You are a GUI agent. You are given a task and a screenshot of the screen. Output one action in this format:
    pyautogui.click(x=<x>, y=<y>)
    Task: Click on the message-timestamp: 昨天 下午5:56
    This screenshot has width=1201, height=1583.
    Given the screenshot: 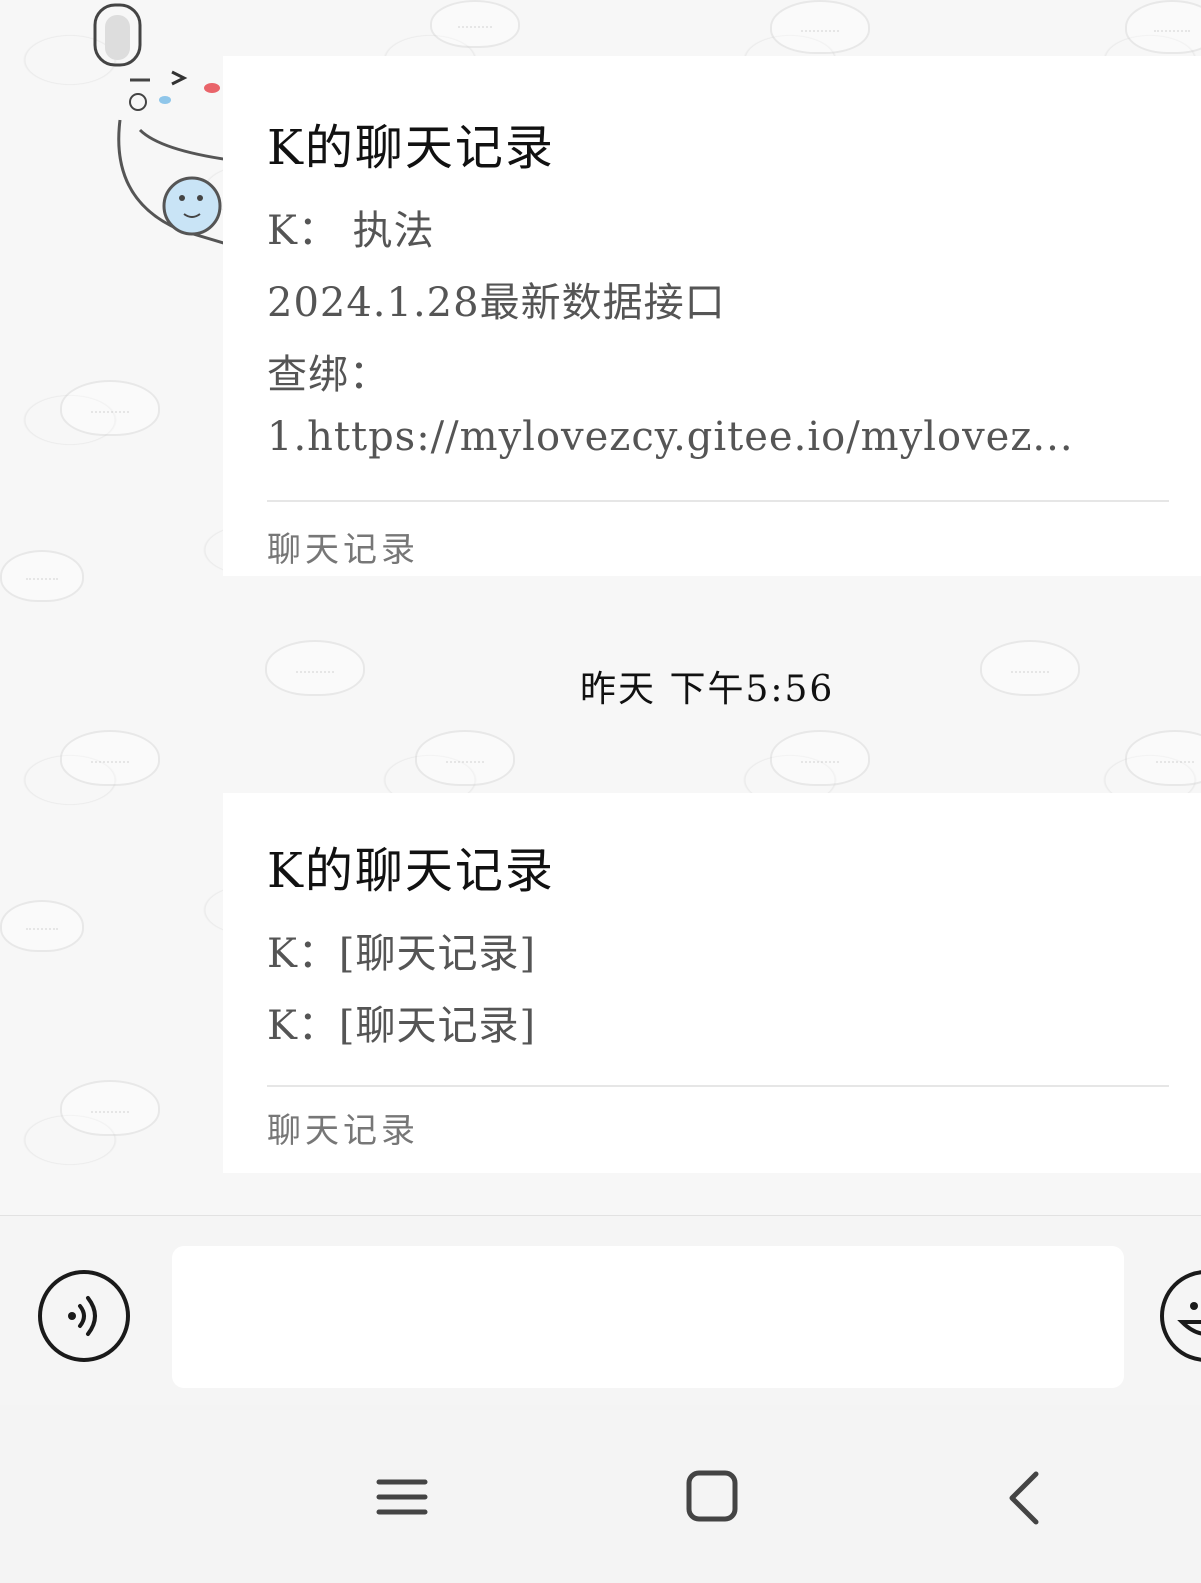 What is the action you would take?
    pyautogui.click(x=707, y=689)
    